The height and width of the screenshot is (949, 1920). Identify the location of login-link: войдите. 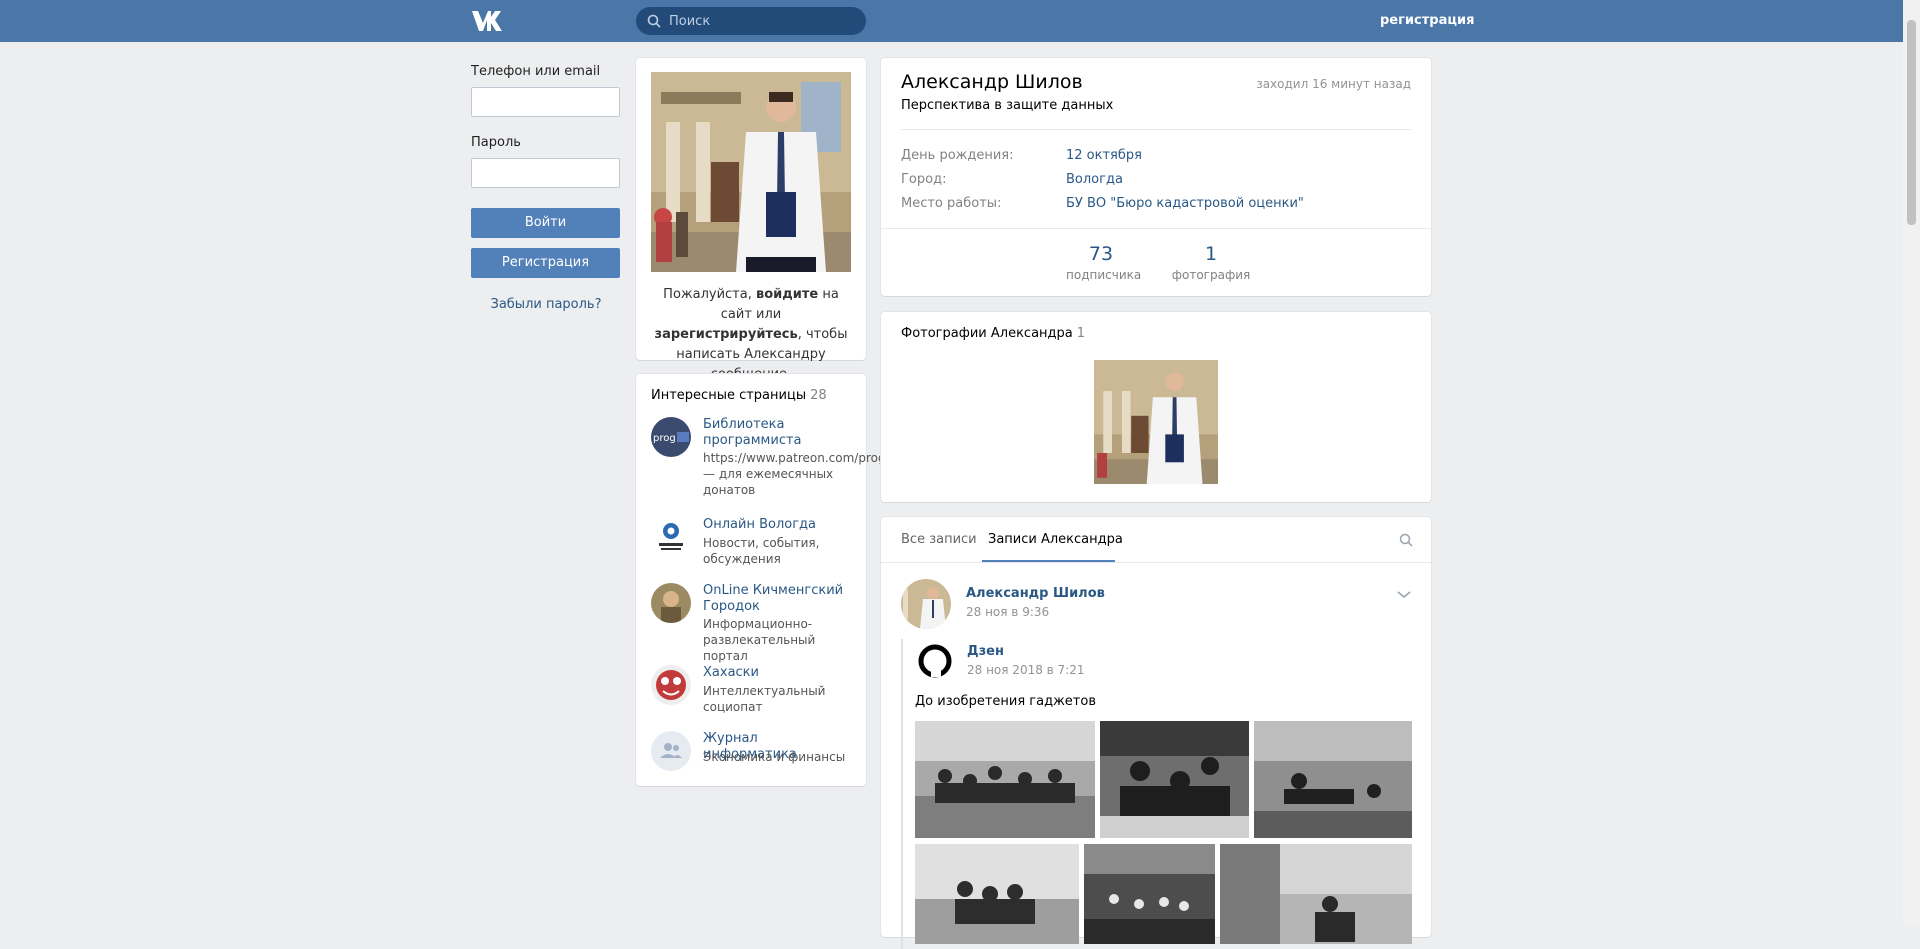
(787, 294).